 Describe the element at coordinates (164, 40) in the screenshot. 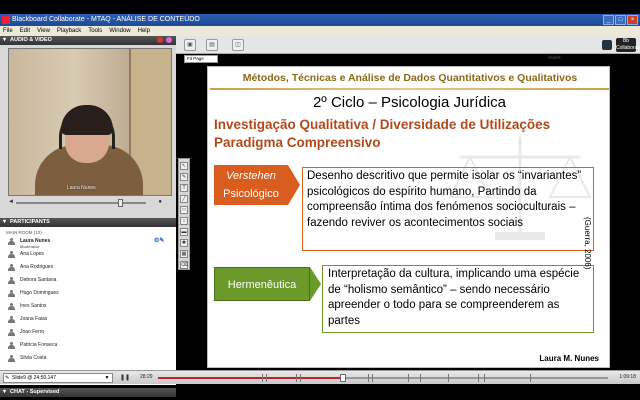

I see `av-status-icons` at that location.